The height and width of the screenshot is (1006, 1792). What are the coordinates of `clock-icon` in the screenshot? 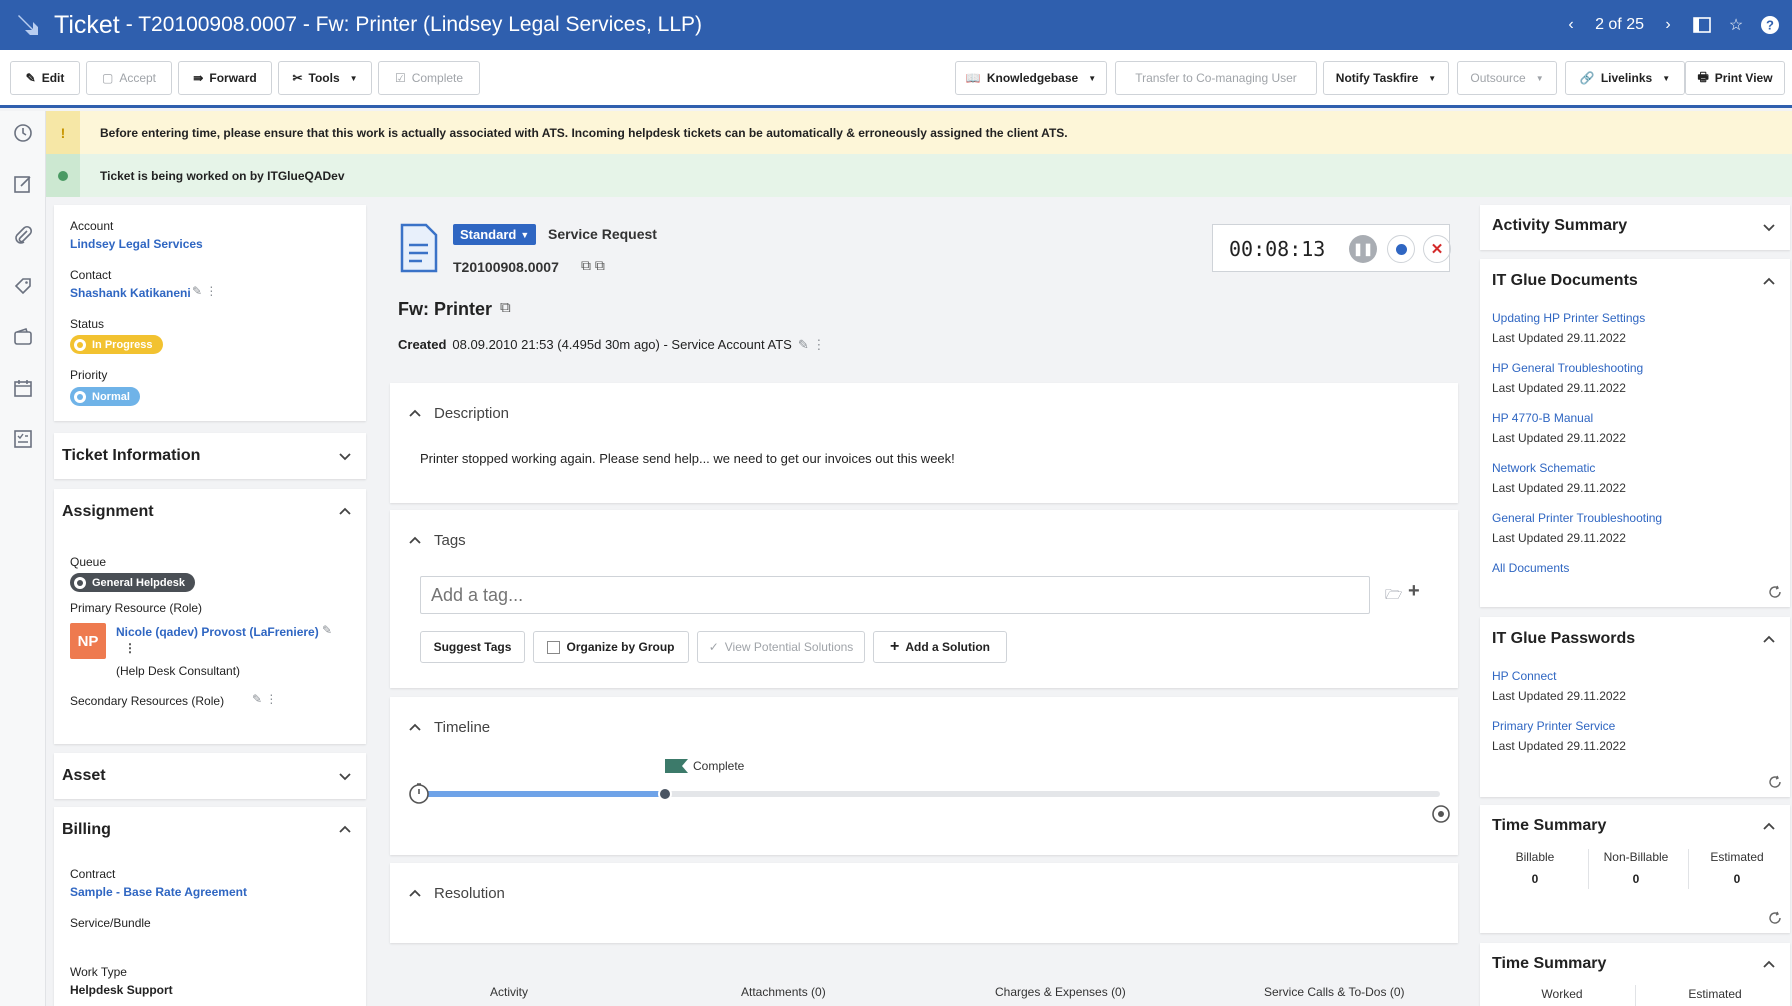 It's located at (23, 133).